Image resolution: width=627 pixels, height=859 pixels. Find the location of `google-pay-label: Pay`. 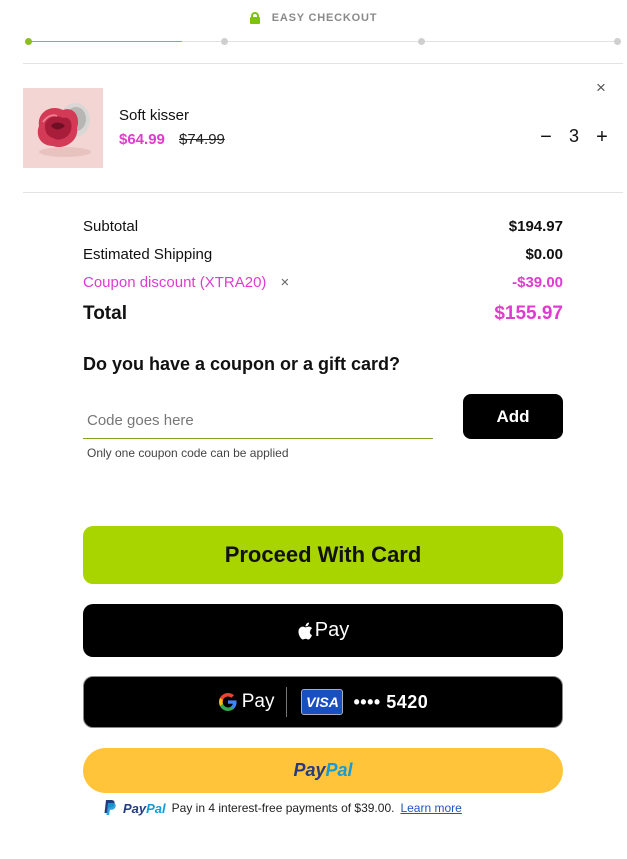

google-pay-label: Pay is located at coordinates (258, 701).